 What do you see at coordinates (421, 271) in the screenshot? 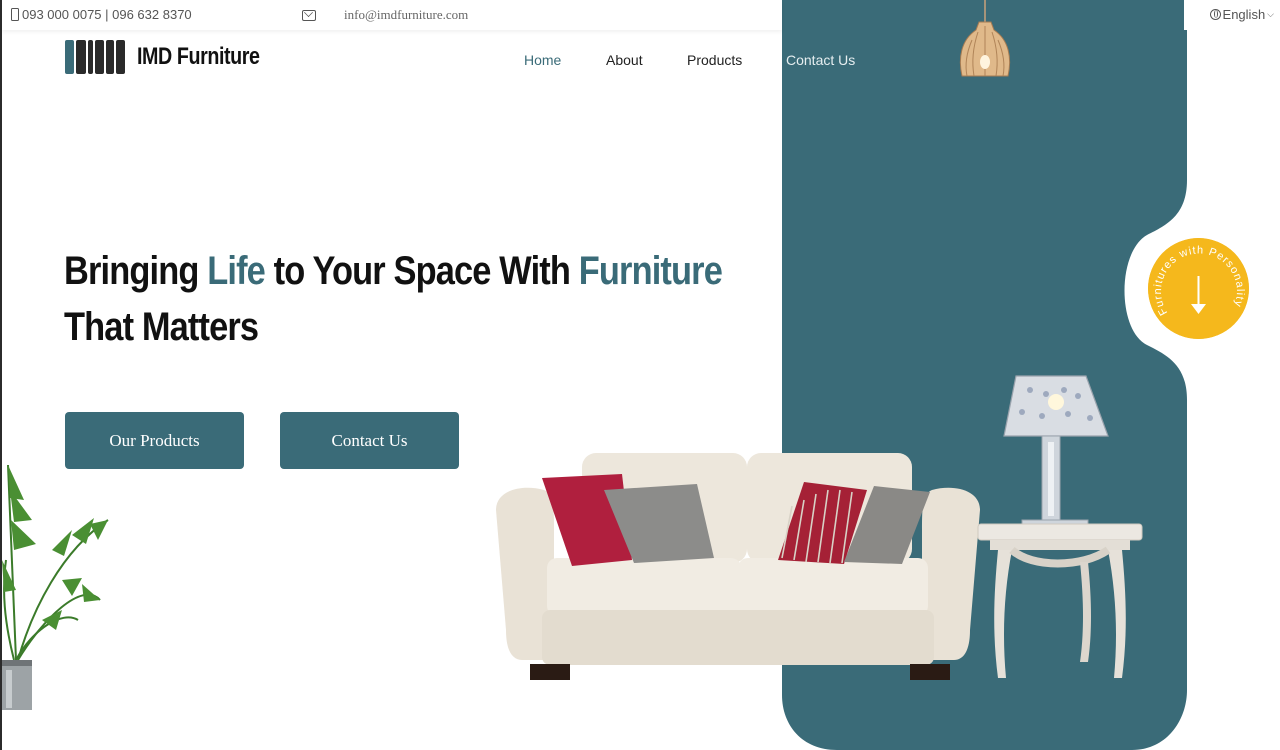
I see `hero-title-part2: to Your Space With` at bounding box center [421, 271].